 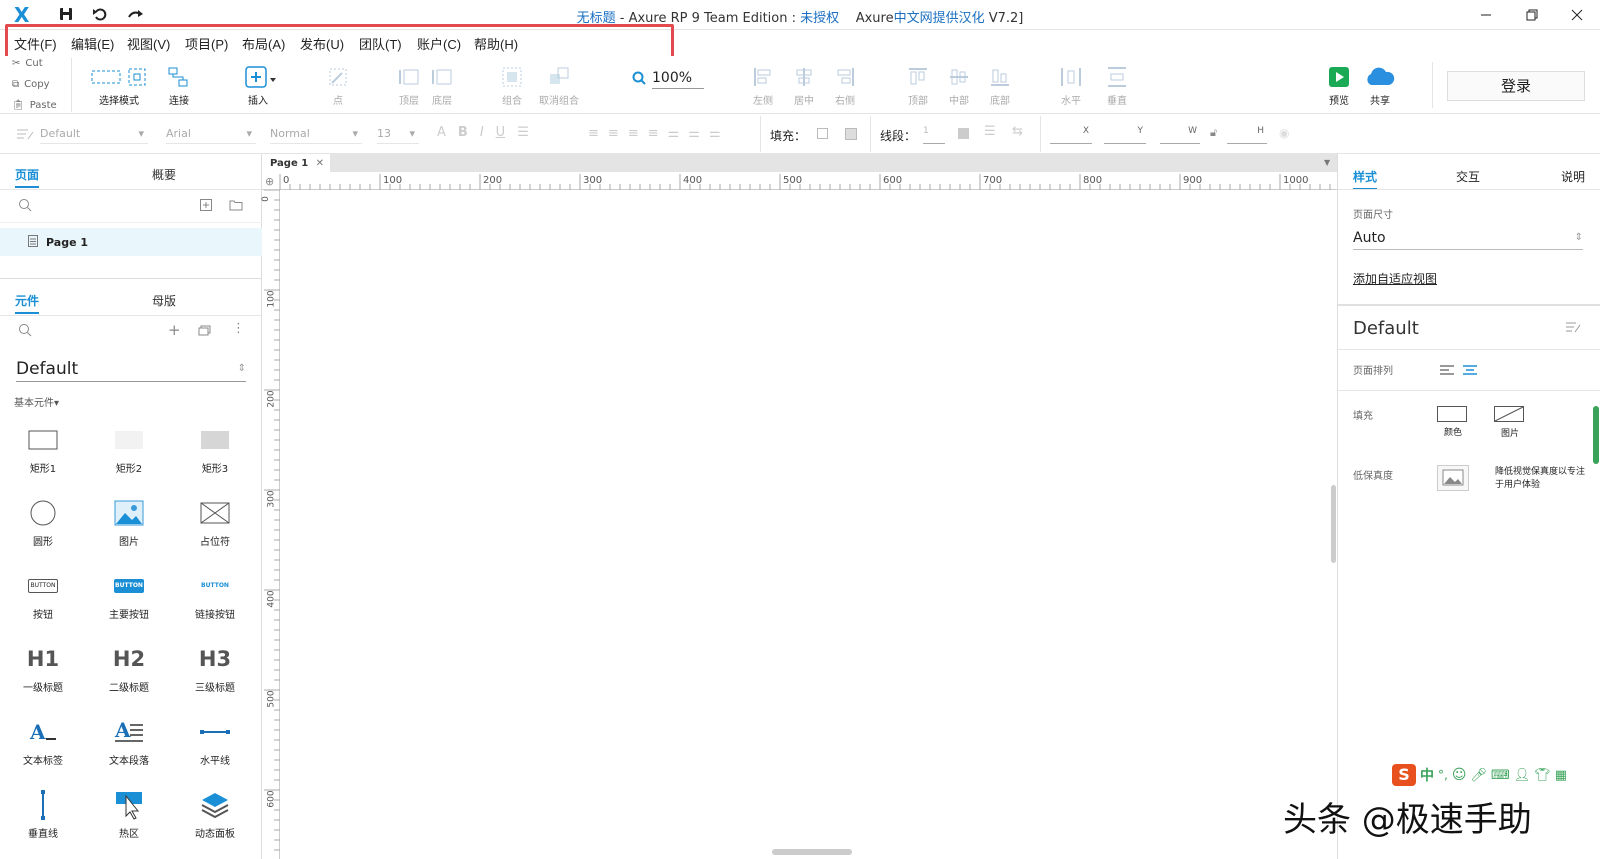 What do you see at coordinates (119, 84) in the screenshot?
I see `select-mode-button: 选择模式` at bounding box center [119, 84].